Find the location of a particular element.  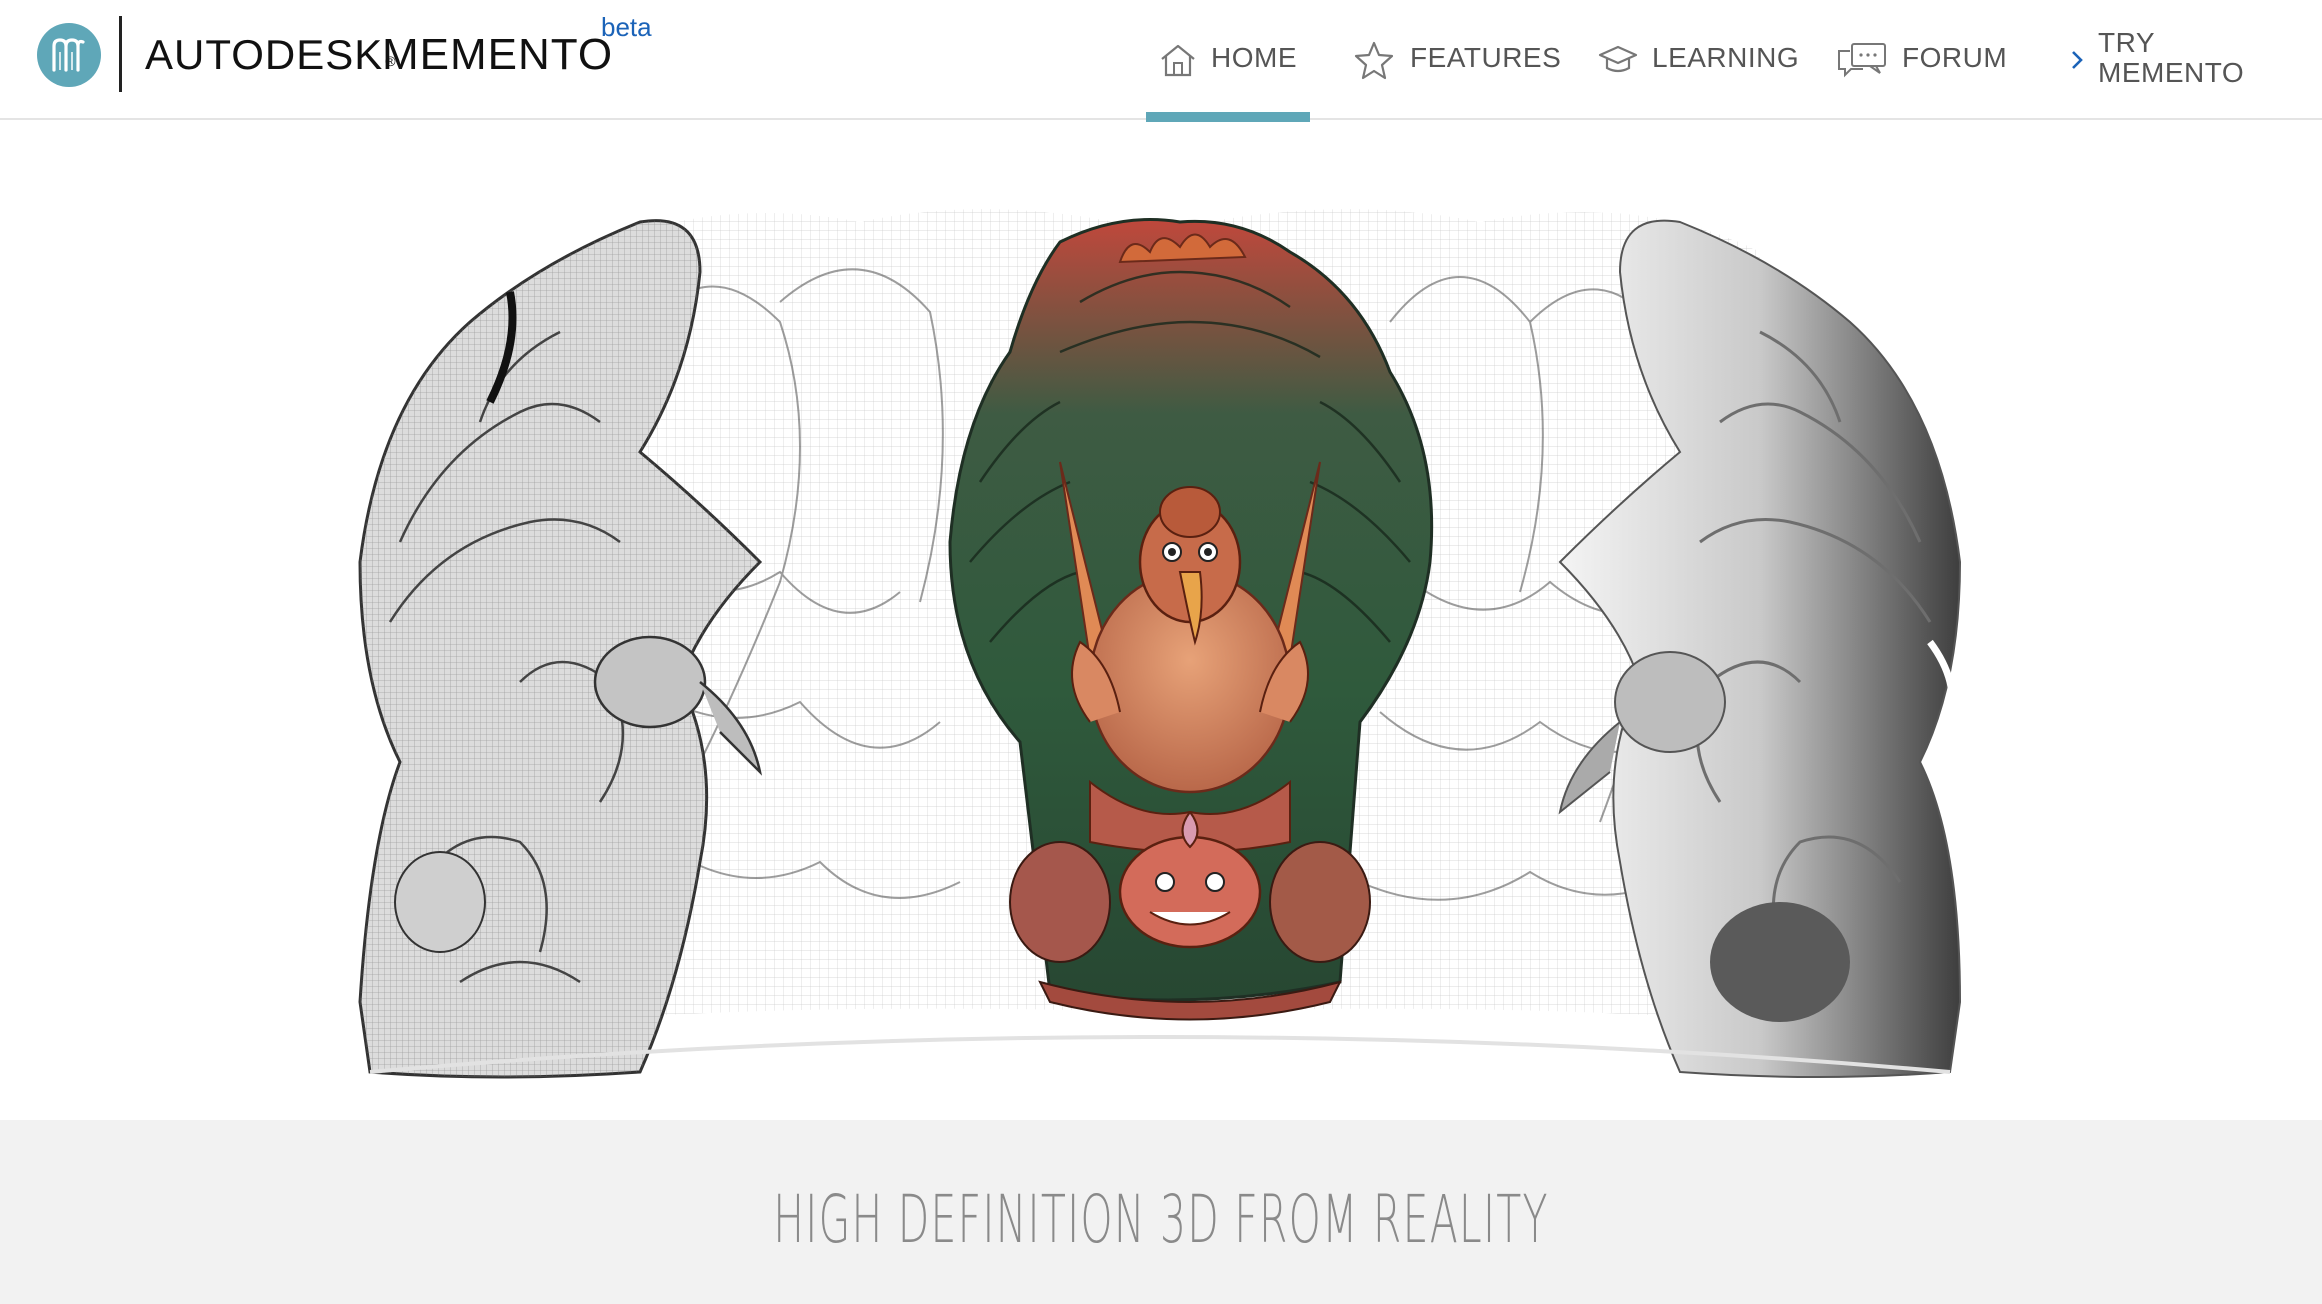

brand-company-text: AUTODESK is located at coordinates (264, 54).